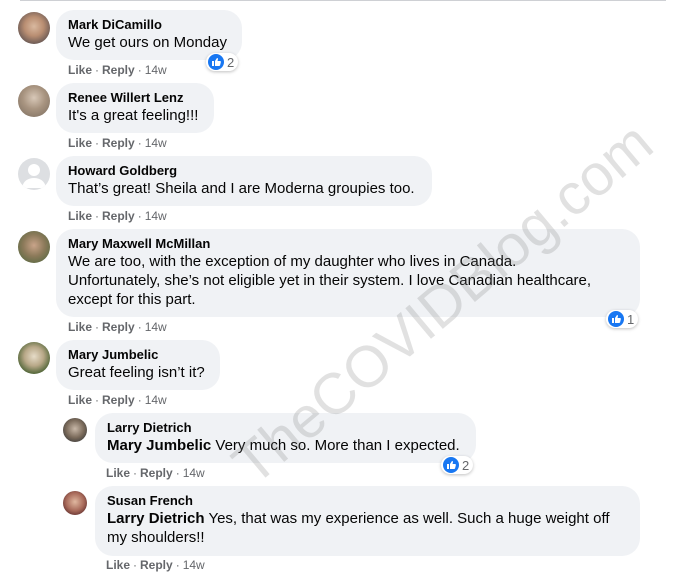 The height and width of the screenshot is (579, 683). What do you see at coordinates (348, 244) in the screenshot?
I see `comment-author: Mary Maxwell McMillan` at bounding box center [348, 244].